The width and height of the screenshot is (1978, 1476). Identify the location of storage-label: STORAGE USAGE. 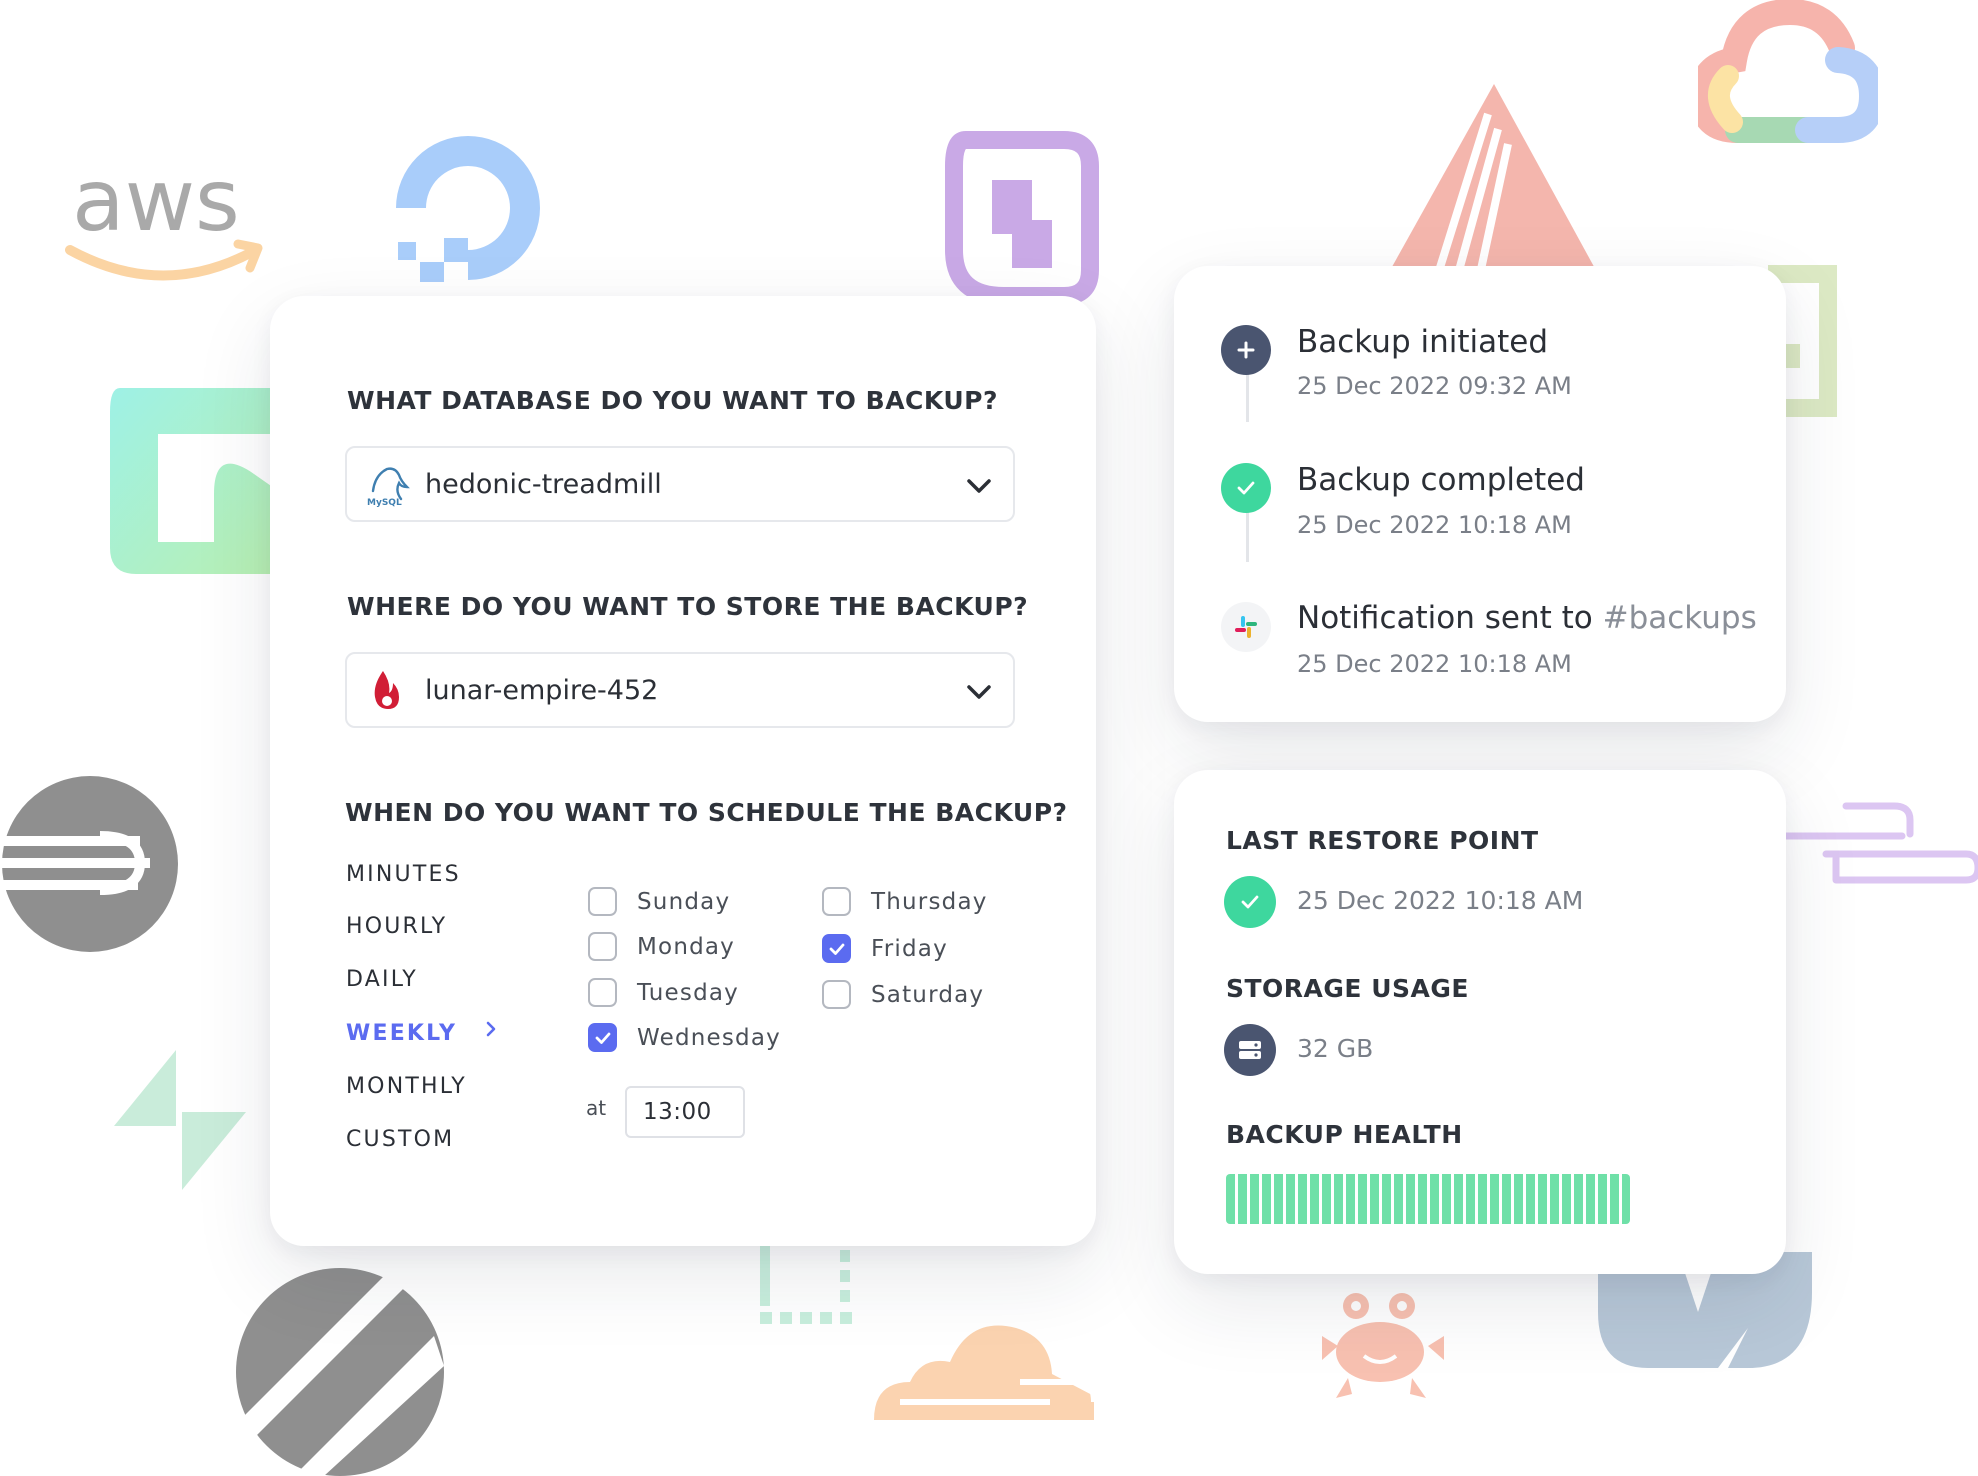
(1347, 988).